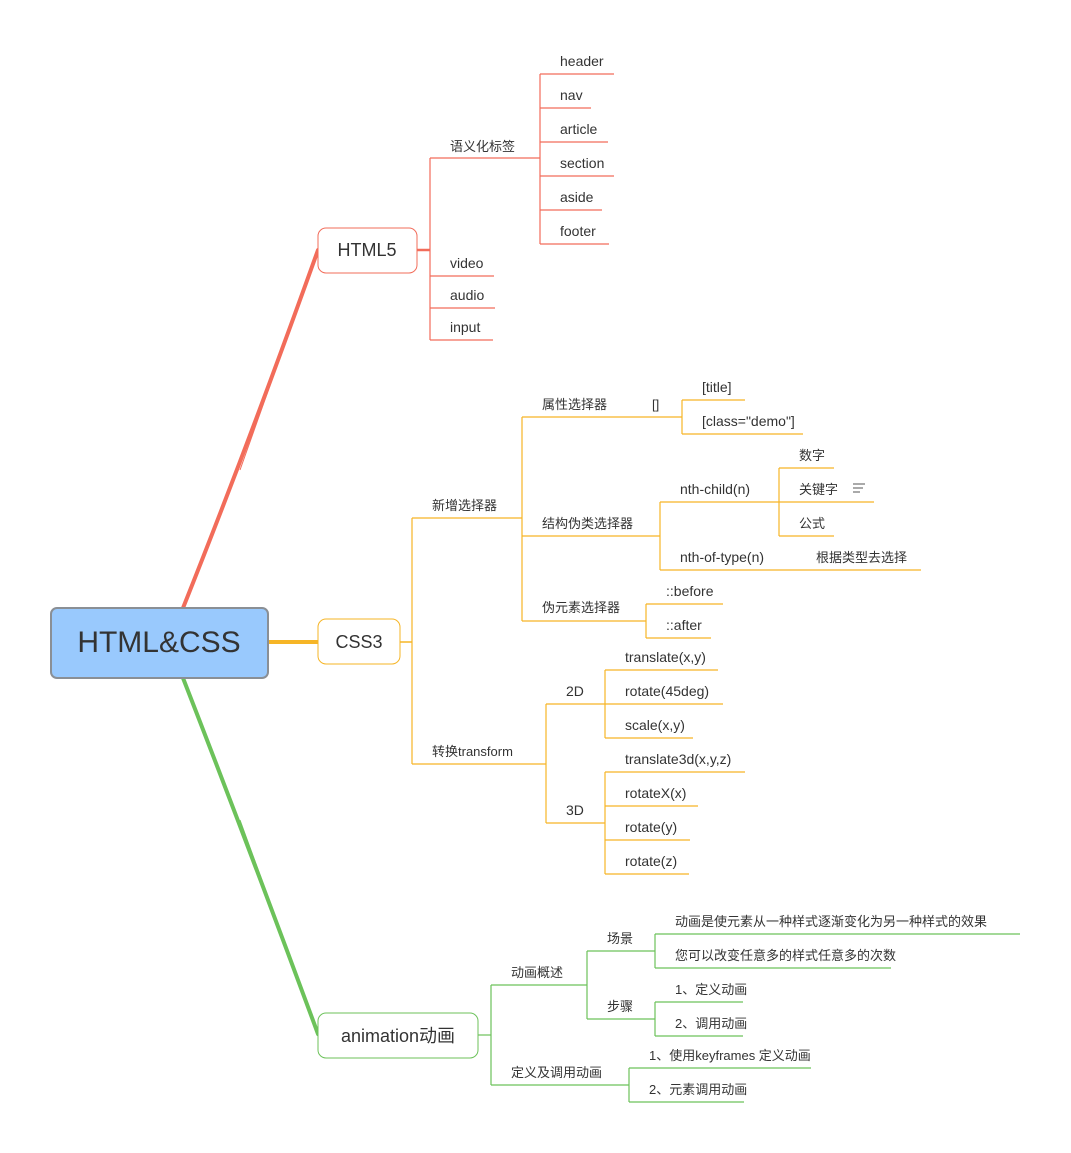 This screenshot has width=1071, height=1153. I want to click on topic-header: header, so click(582, 61).